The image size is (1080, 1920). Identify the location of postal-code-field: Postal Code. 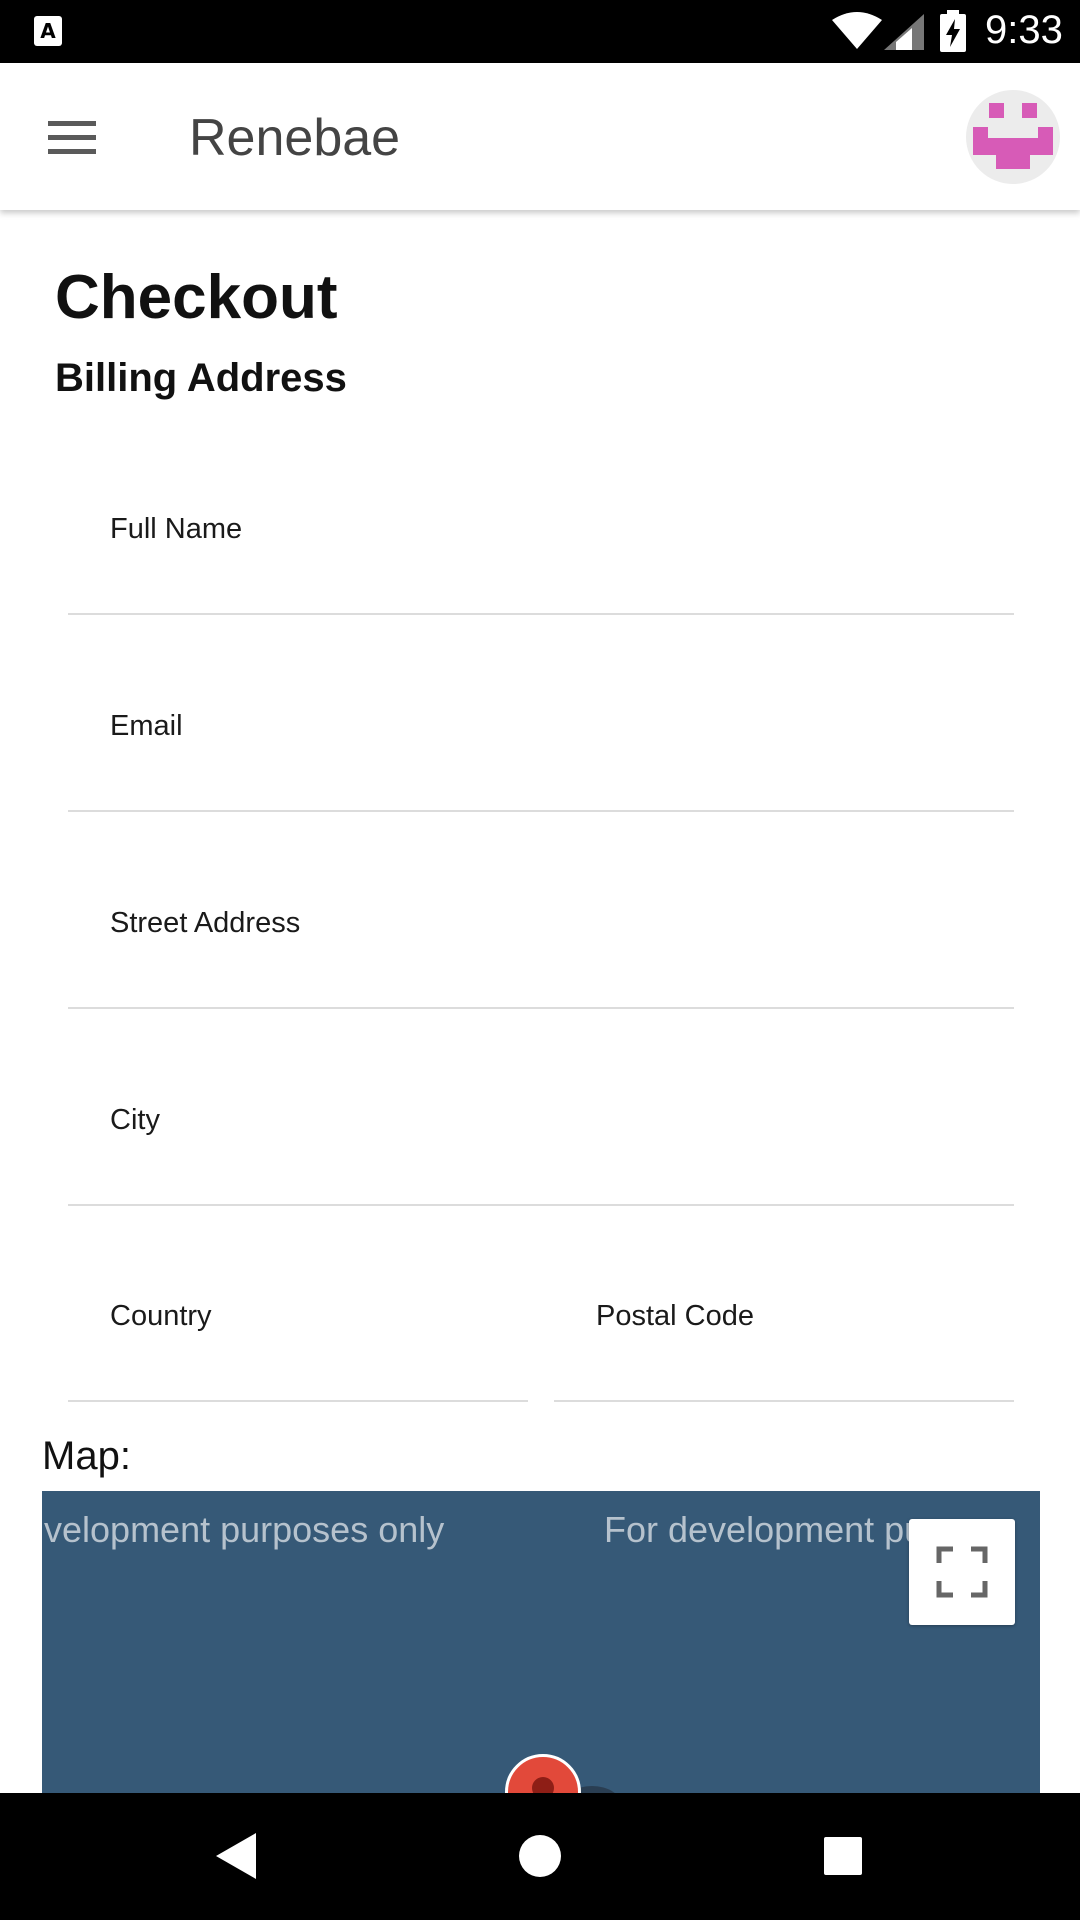
(784, 1351).